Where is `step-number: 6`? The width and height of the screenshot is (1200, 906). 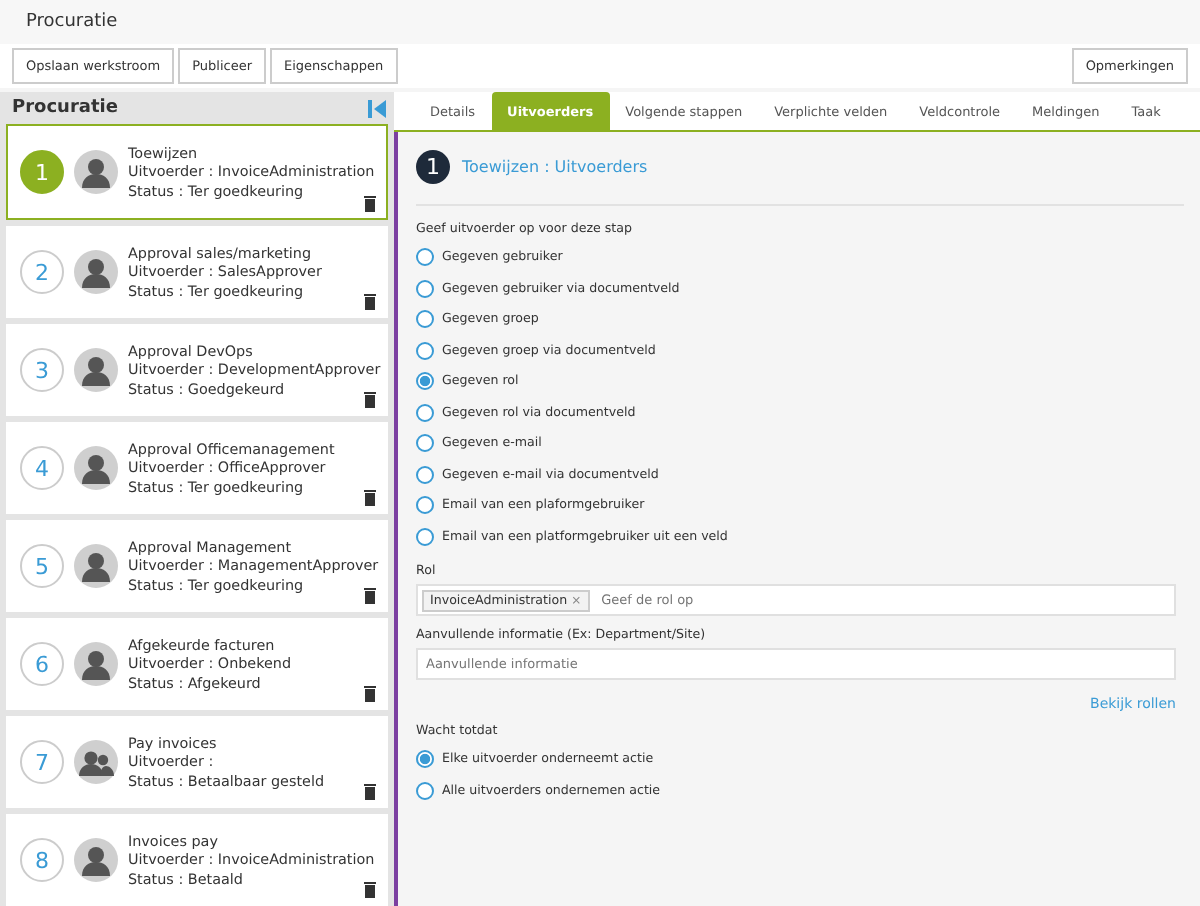
step-number: 6 is located at coordinates (42, 664).